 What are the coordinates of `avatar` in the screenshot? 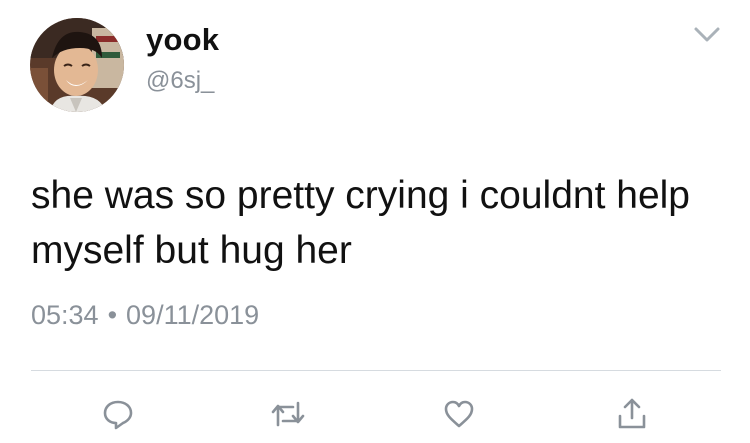 It's located at (77, 65).